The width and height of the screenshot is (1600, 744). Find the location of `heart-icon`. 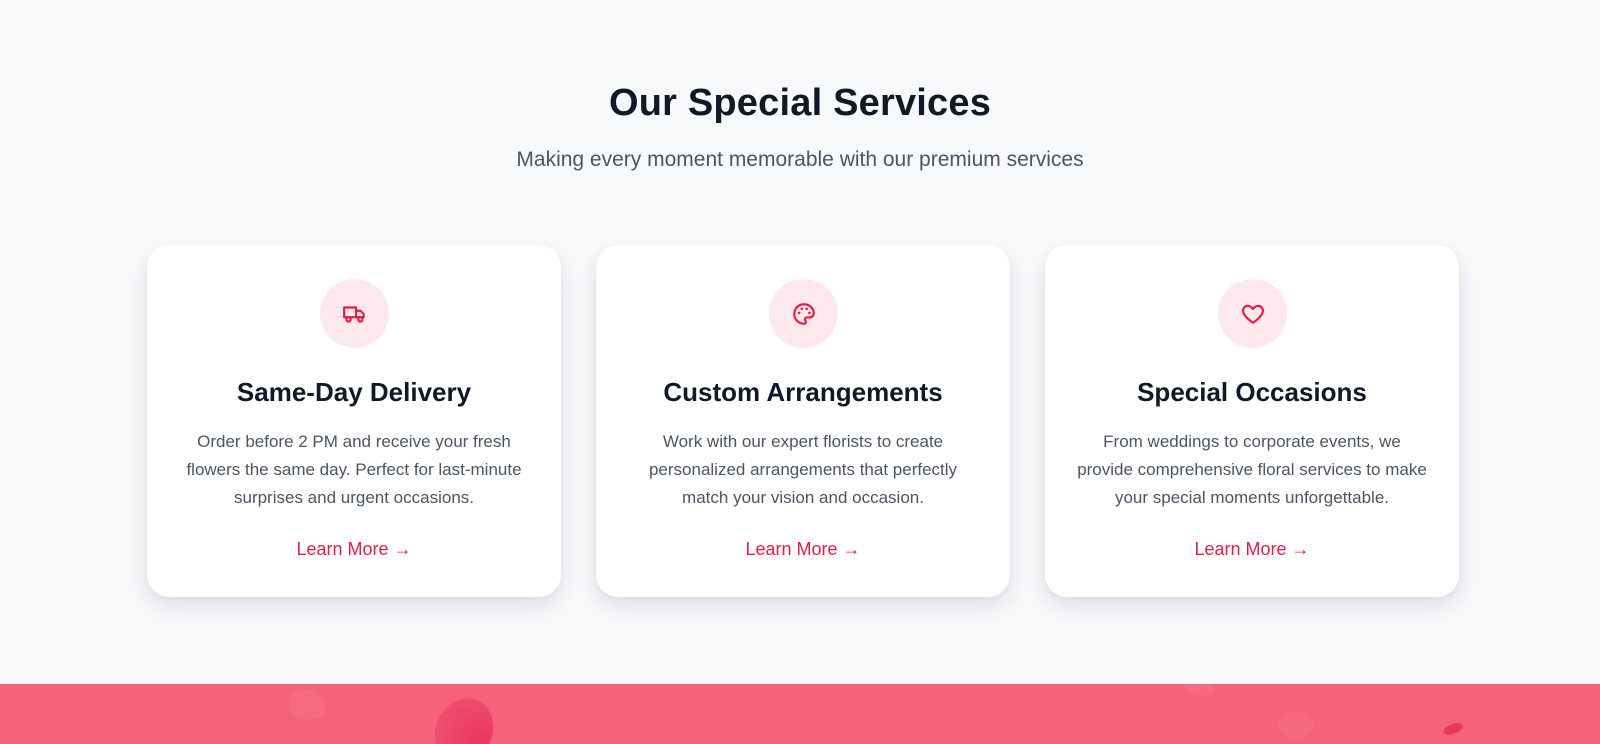

heart-icon is located at coordinates (1252, 314).